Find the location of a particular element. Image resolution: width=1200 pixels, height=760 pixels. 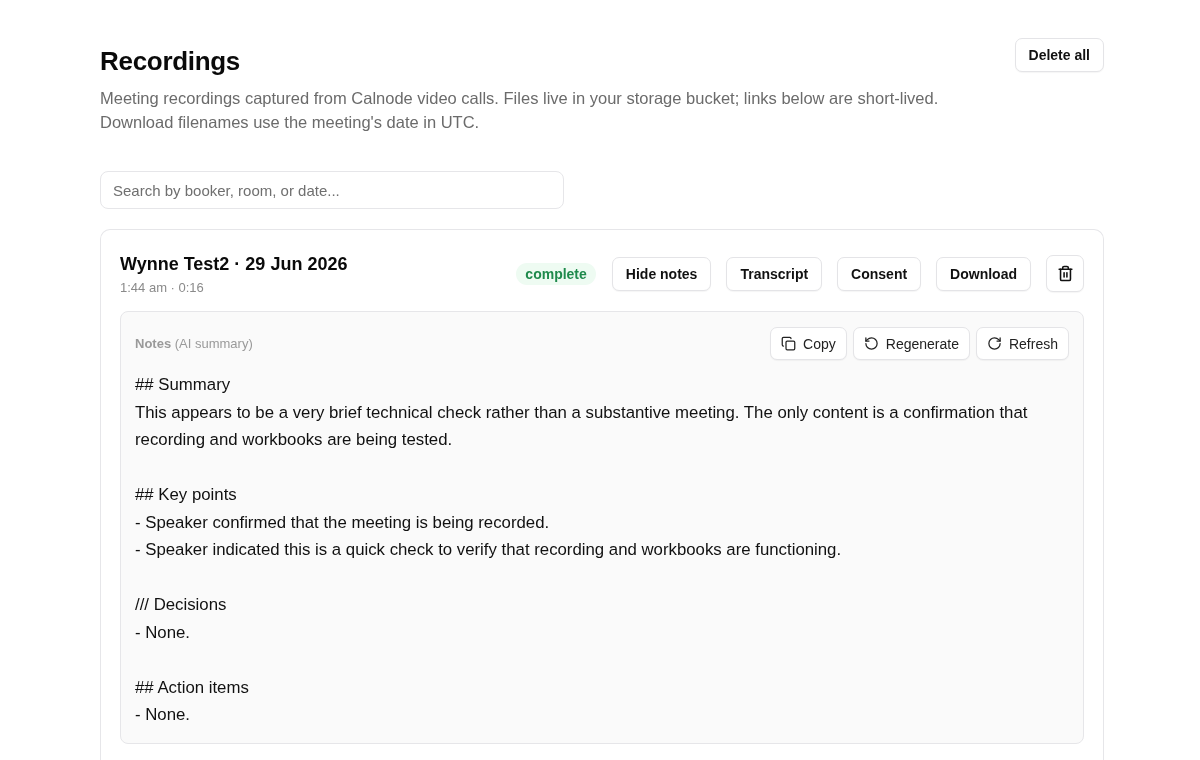

recording-title: Wynne Test2 · 29 Jun 2026 is located at coordinates (234, 264).